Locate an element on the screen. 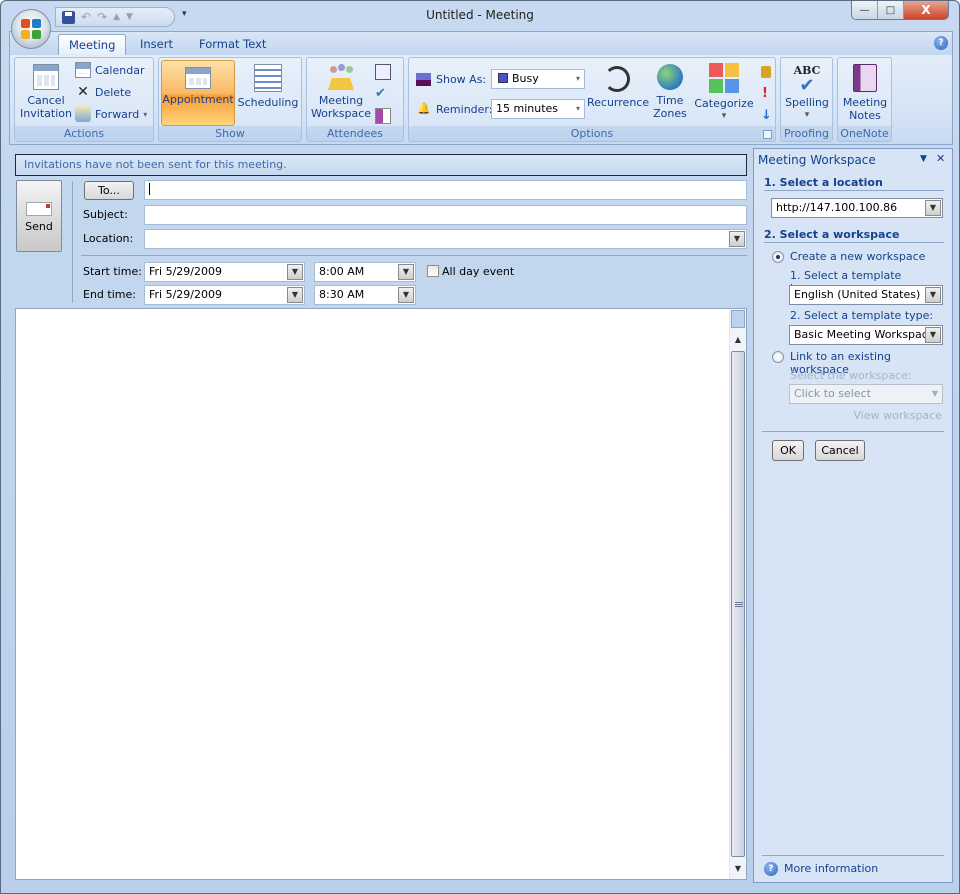  end-date-dropdown-arrow: ▼ is located at coordinates (295, 295).